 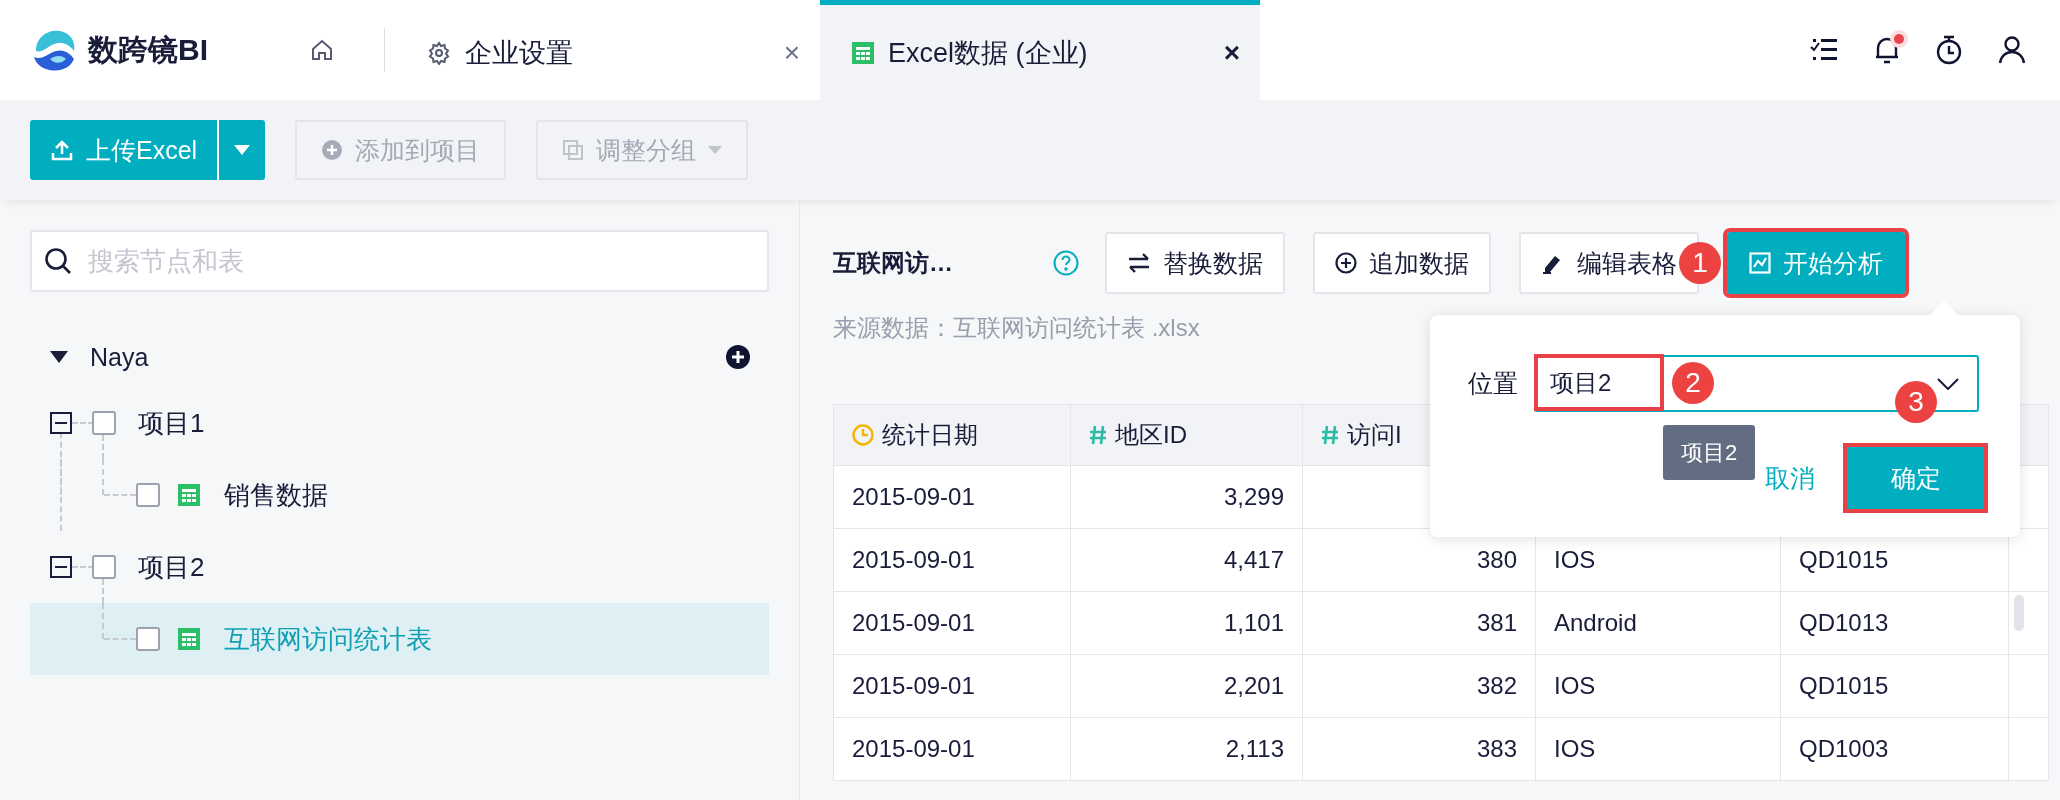 What do you see at coordinates (573, 150) in the screenshot?
I see `copy-icon` at bounding box center [573, 150].